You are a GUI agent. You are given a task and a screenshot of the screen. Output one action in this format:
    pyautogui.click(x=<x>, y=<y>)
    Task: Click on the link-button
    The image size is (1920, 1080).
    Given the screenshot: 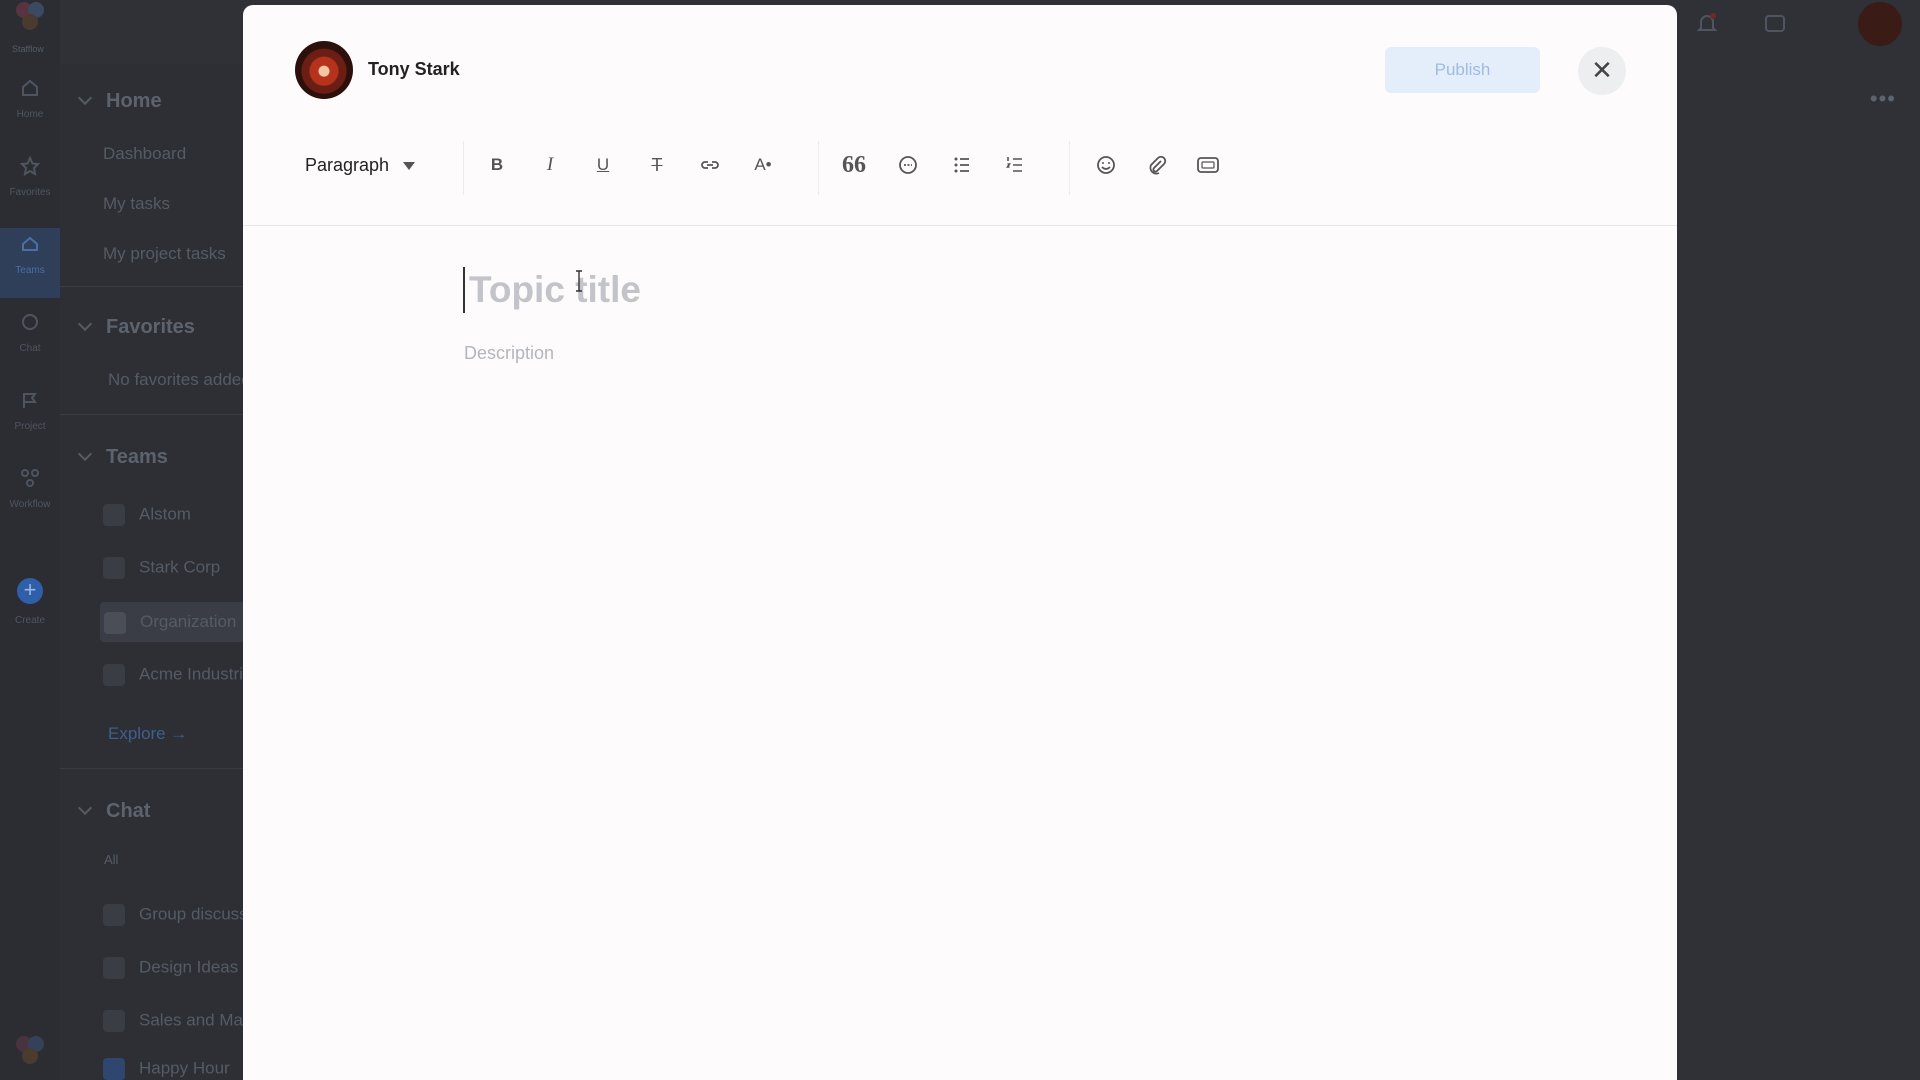 What is the action you would take?
    pyautogui.click(x=710, y=165)
    